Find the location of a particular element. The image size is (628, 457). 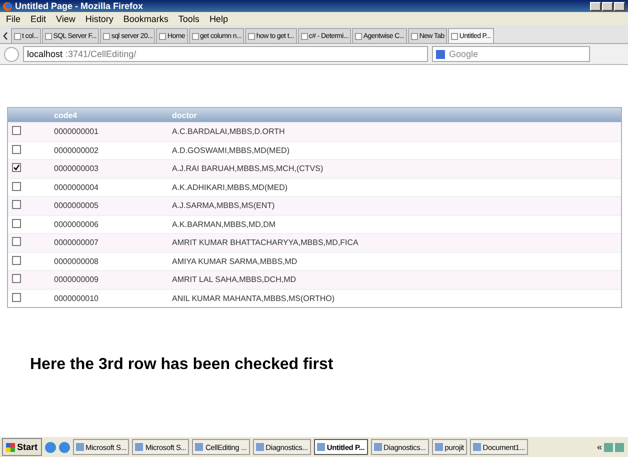

table-cell-text: A.J.SARMA,MBBS,MS(ENT) is located at coordinates (224, 205).